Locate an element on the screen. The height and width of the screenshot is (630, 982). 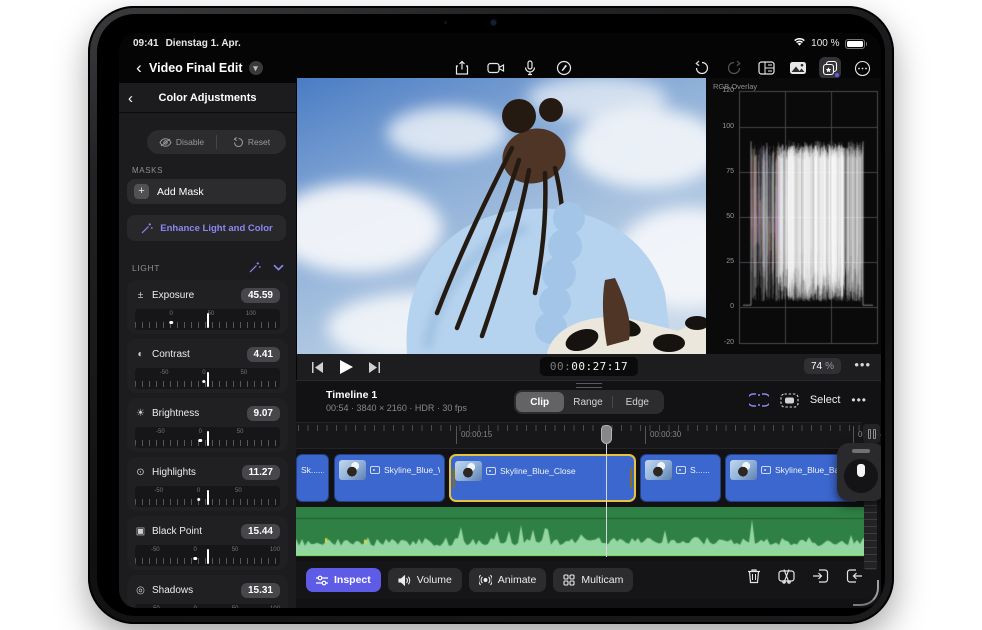
jog-dial is located at coordinates (861, 476).